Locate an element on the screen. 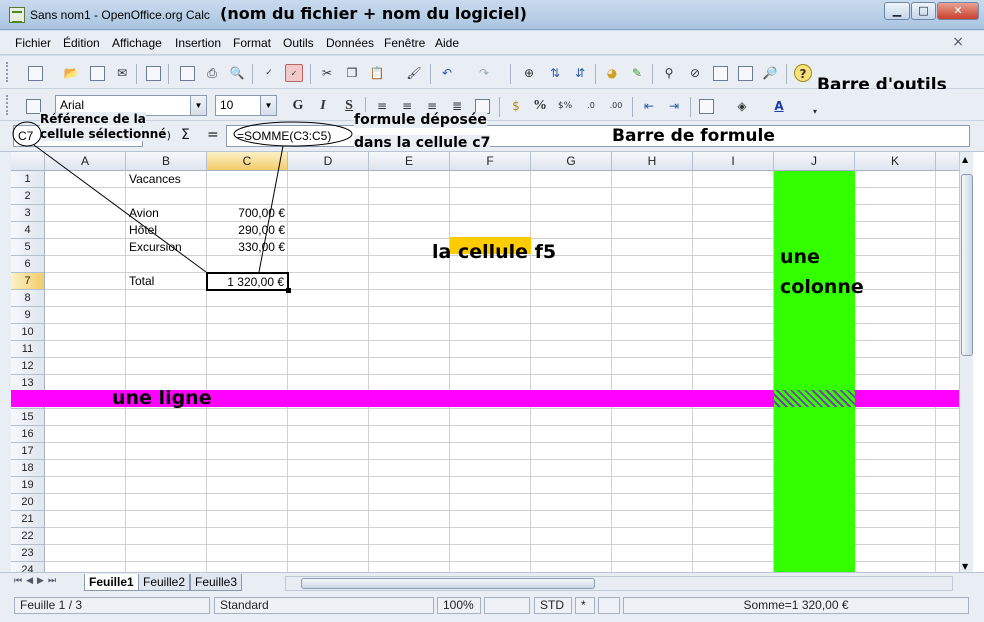 This screenshot has width=984, height=622. clone-formatting-icon: 🖌 is located at coordinates (414, 73).